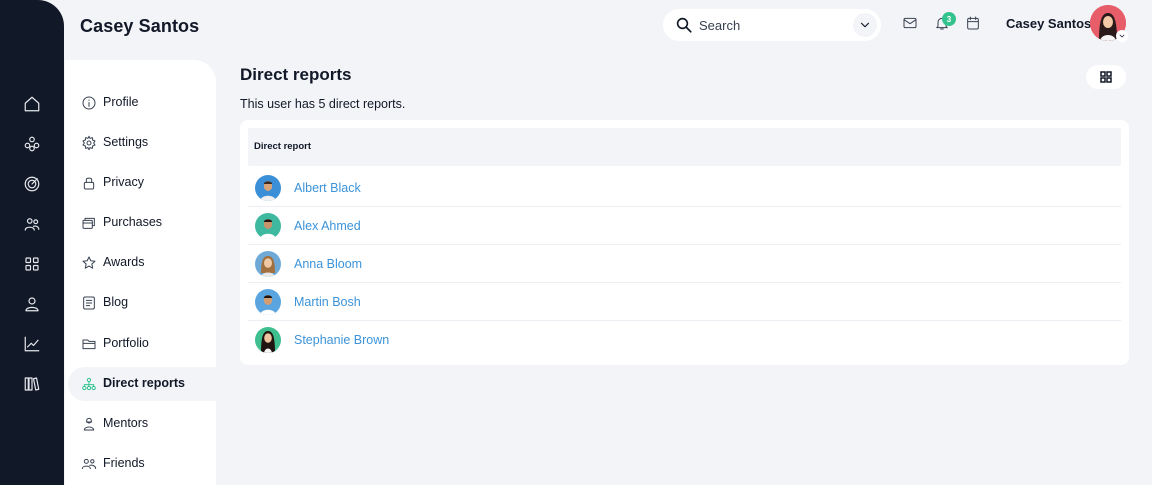 This screenshot has width=1152, height=485. What do you see at coordinates (32, 184) in the screenshot?
I see `target-icon` at bounding box center [32, 184].